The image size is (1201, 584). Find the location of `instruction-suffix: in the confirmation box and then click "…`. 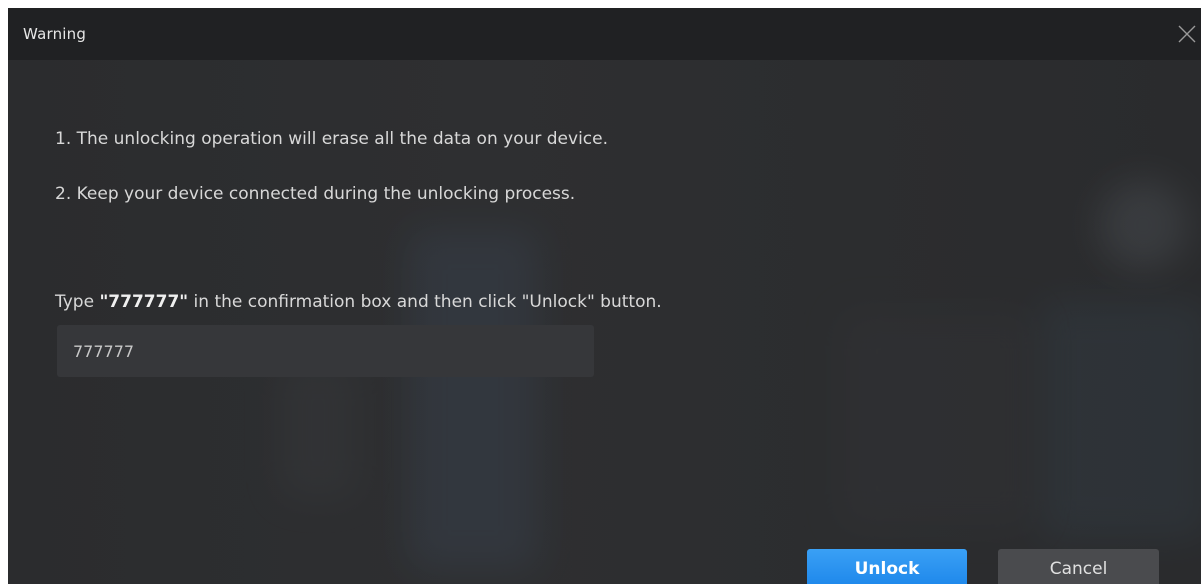

instruction-suffix: in the confirmation box and then click "… is located at coordinates (425, 302).